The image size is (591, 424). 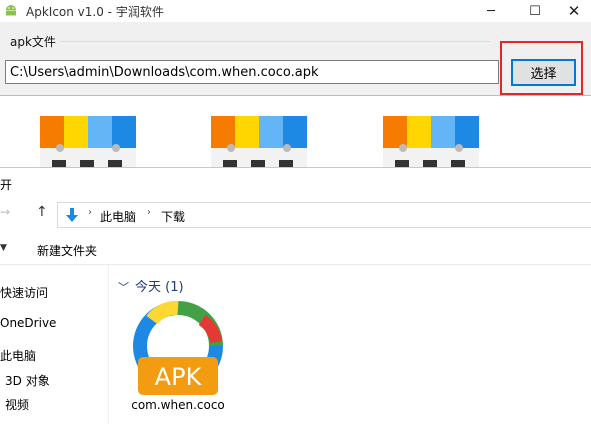 I want to click on breadcrumb-downloads: 下载, so click(x=173, y=216).